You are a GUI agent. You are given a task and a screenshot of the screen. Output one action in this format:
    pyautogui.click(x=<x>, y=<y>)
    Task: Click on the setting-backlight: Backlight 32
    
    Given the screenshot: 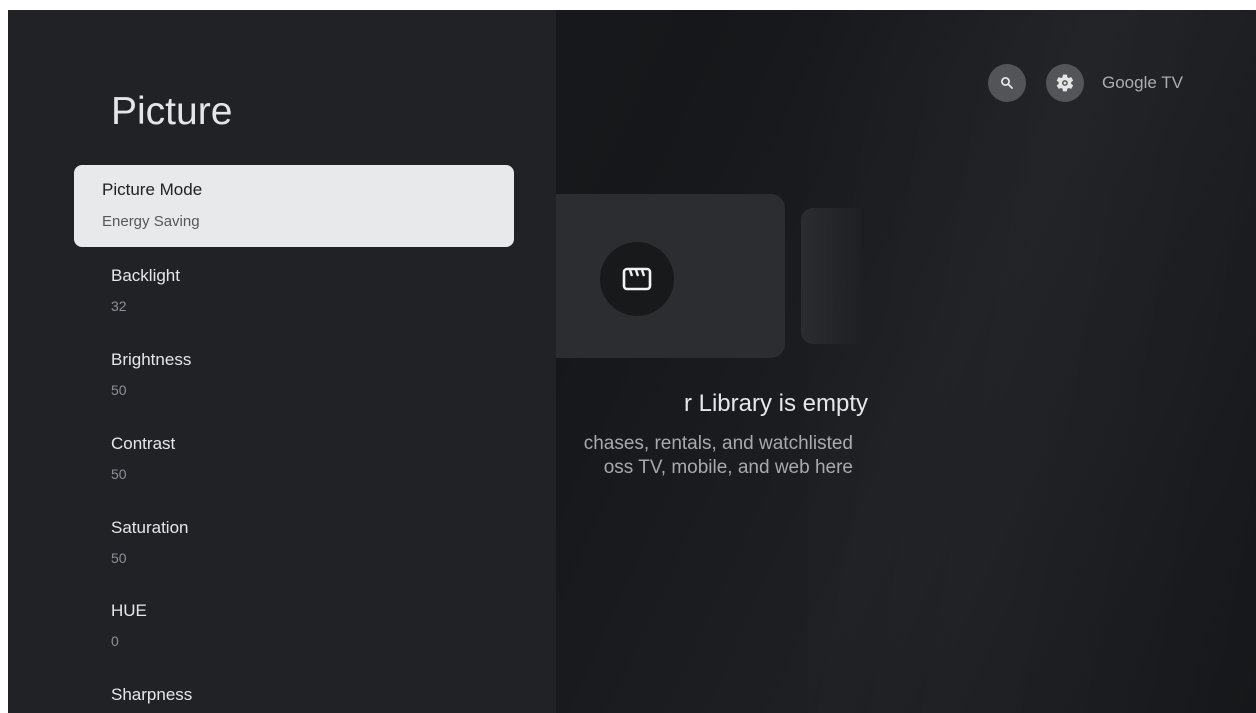 What is the action you would take?
    pyautogui.click(x=311, y=290)
    